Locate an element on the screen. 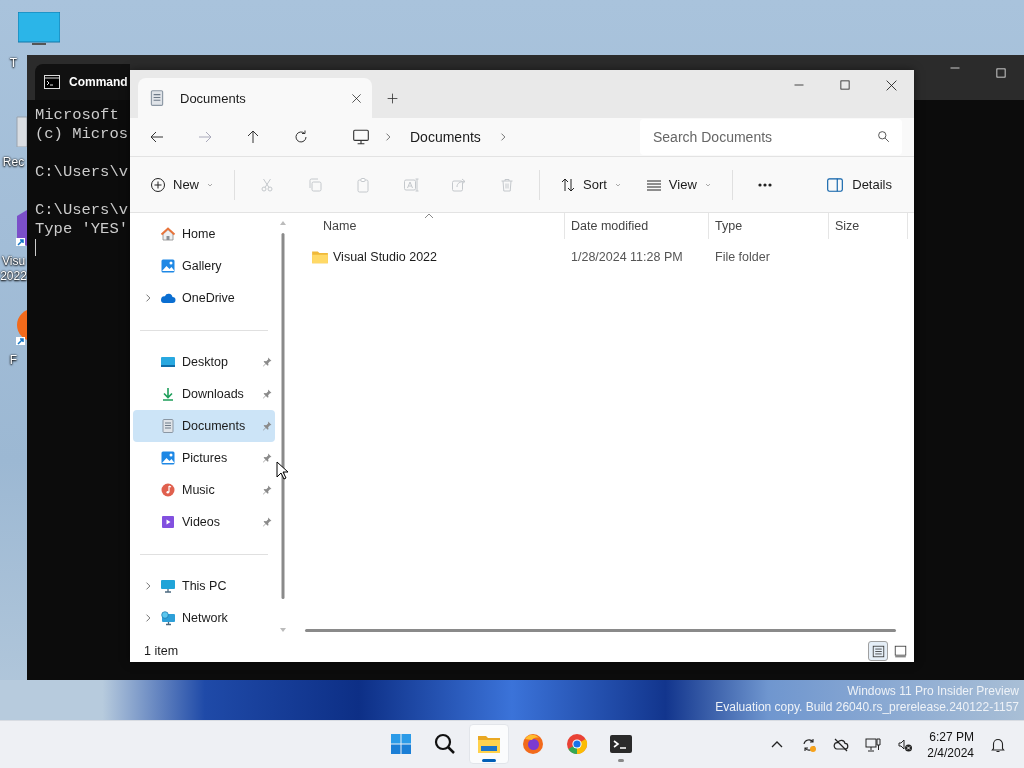 Image resolution: width=1024 pixels, height=768 pixels. plus-icon is located at coordinates (392, 98).